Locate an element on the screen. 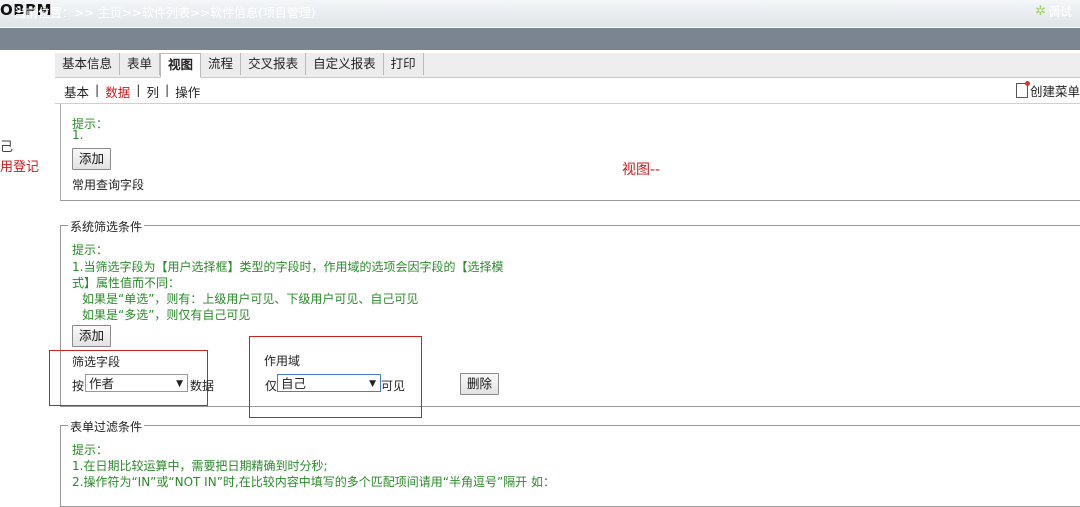 This screenshot has width=1080, height=507. tab-form: 表单 is located at coordinates (140, 64).